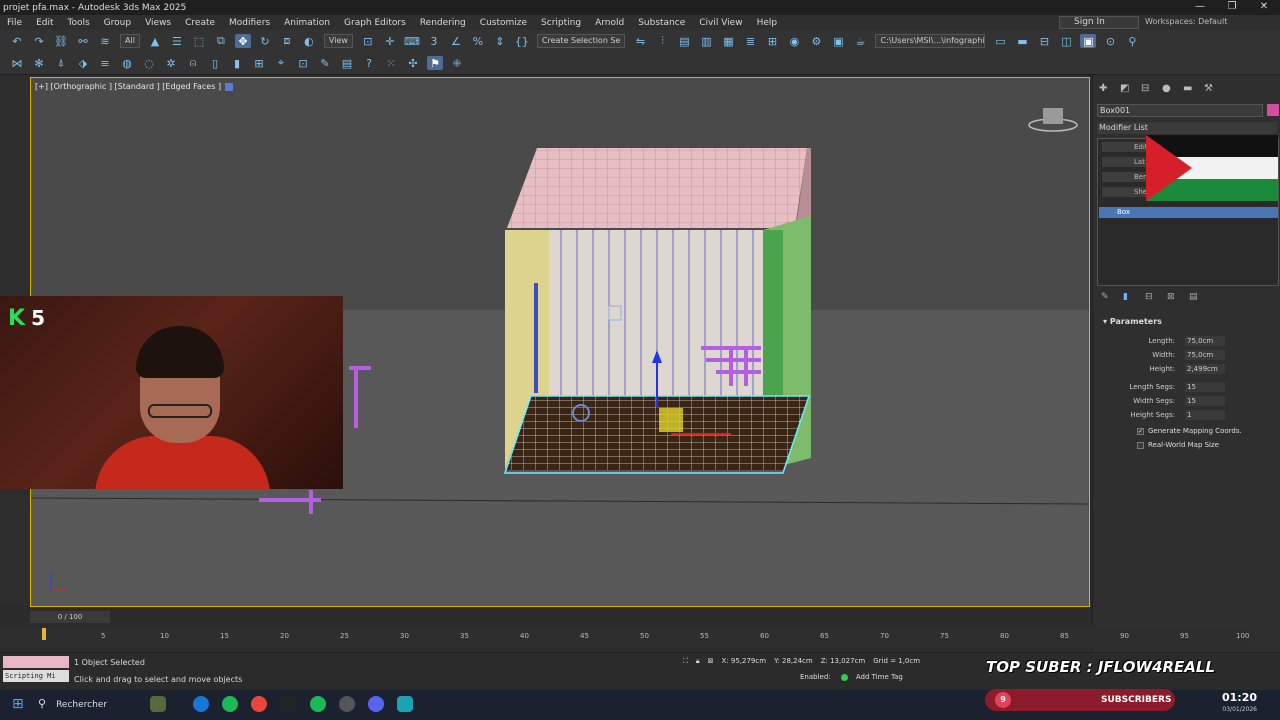  Describe the element at coordinates (1110, 41) in the screenshot. I see `autodesk-icon: ⊙` at that location.